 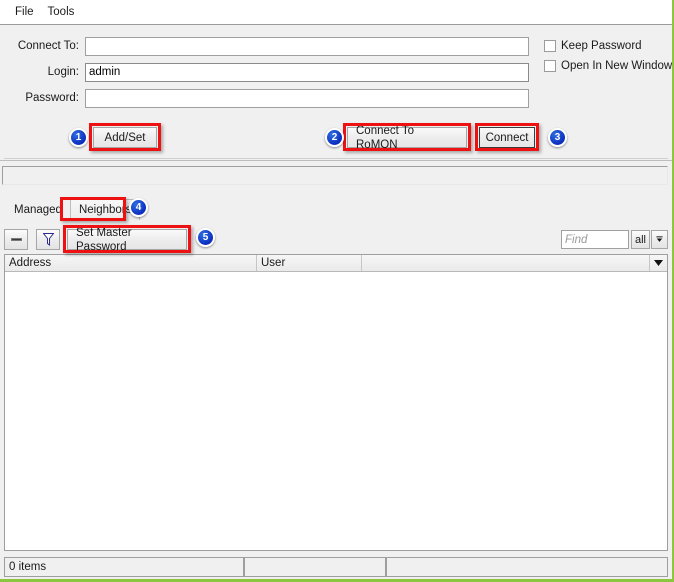 What do you see at coordinates (336, 158) in the screenshot?
I see `form-divider` at bounding box center [336, 158].